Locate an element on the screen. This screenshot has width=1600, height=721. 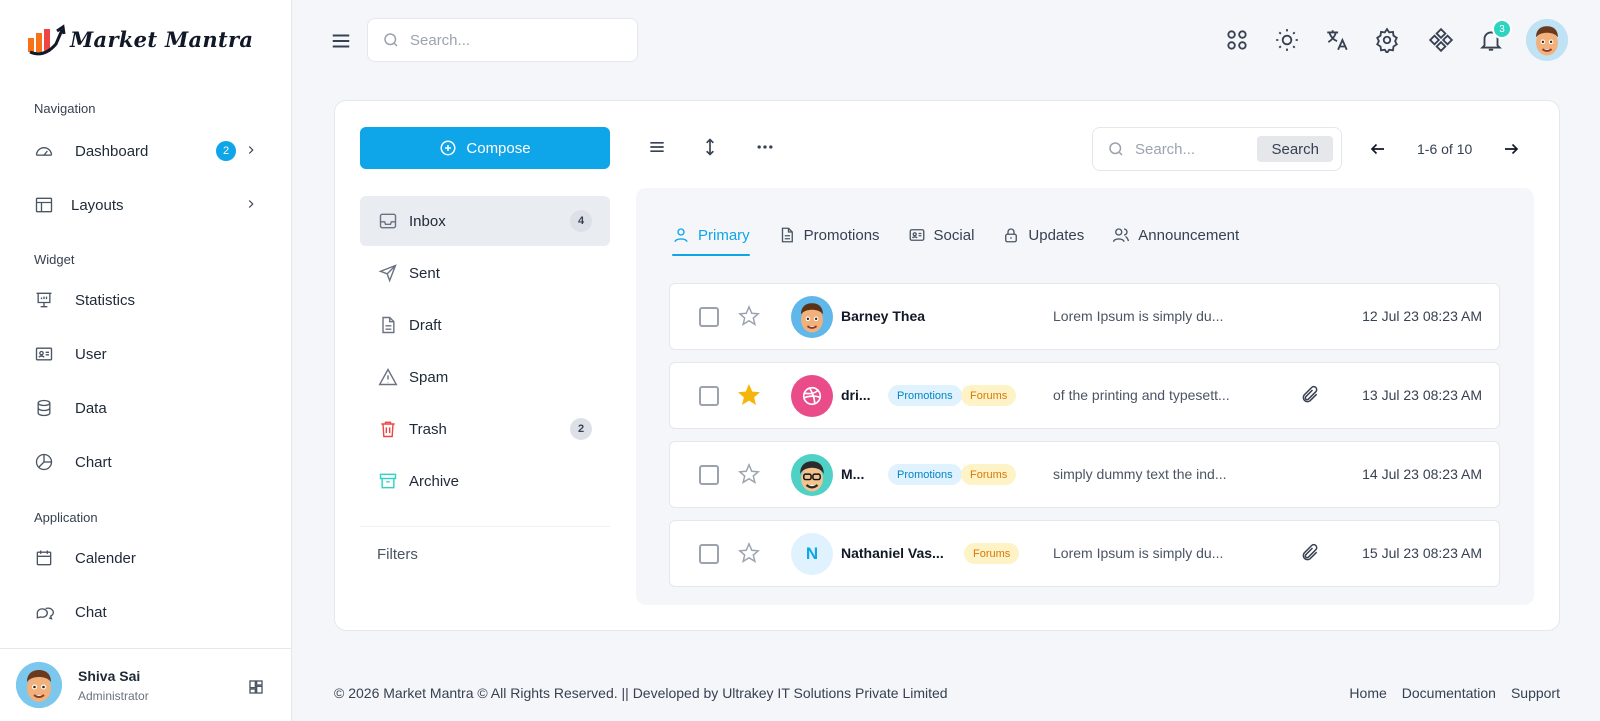
footer-link-support: Support is located at coordinates (1535, 693).